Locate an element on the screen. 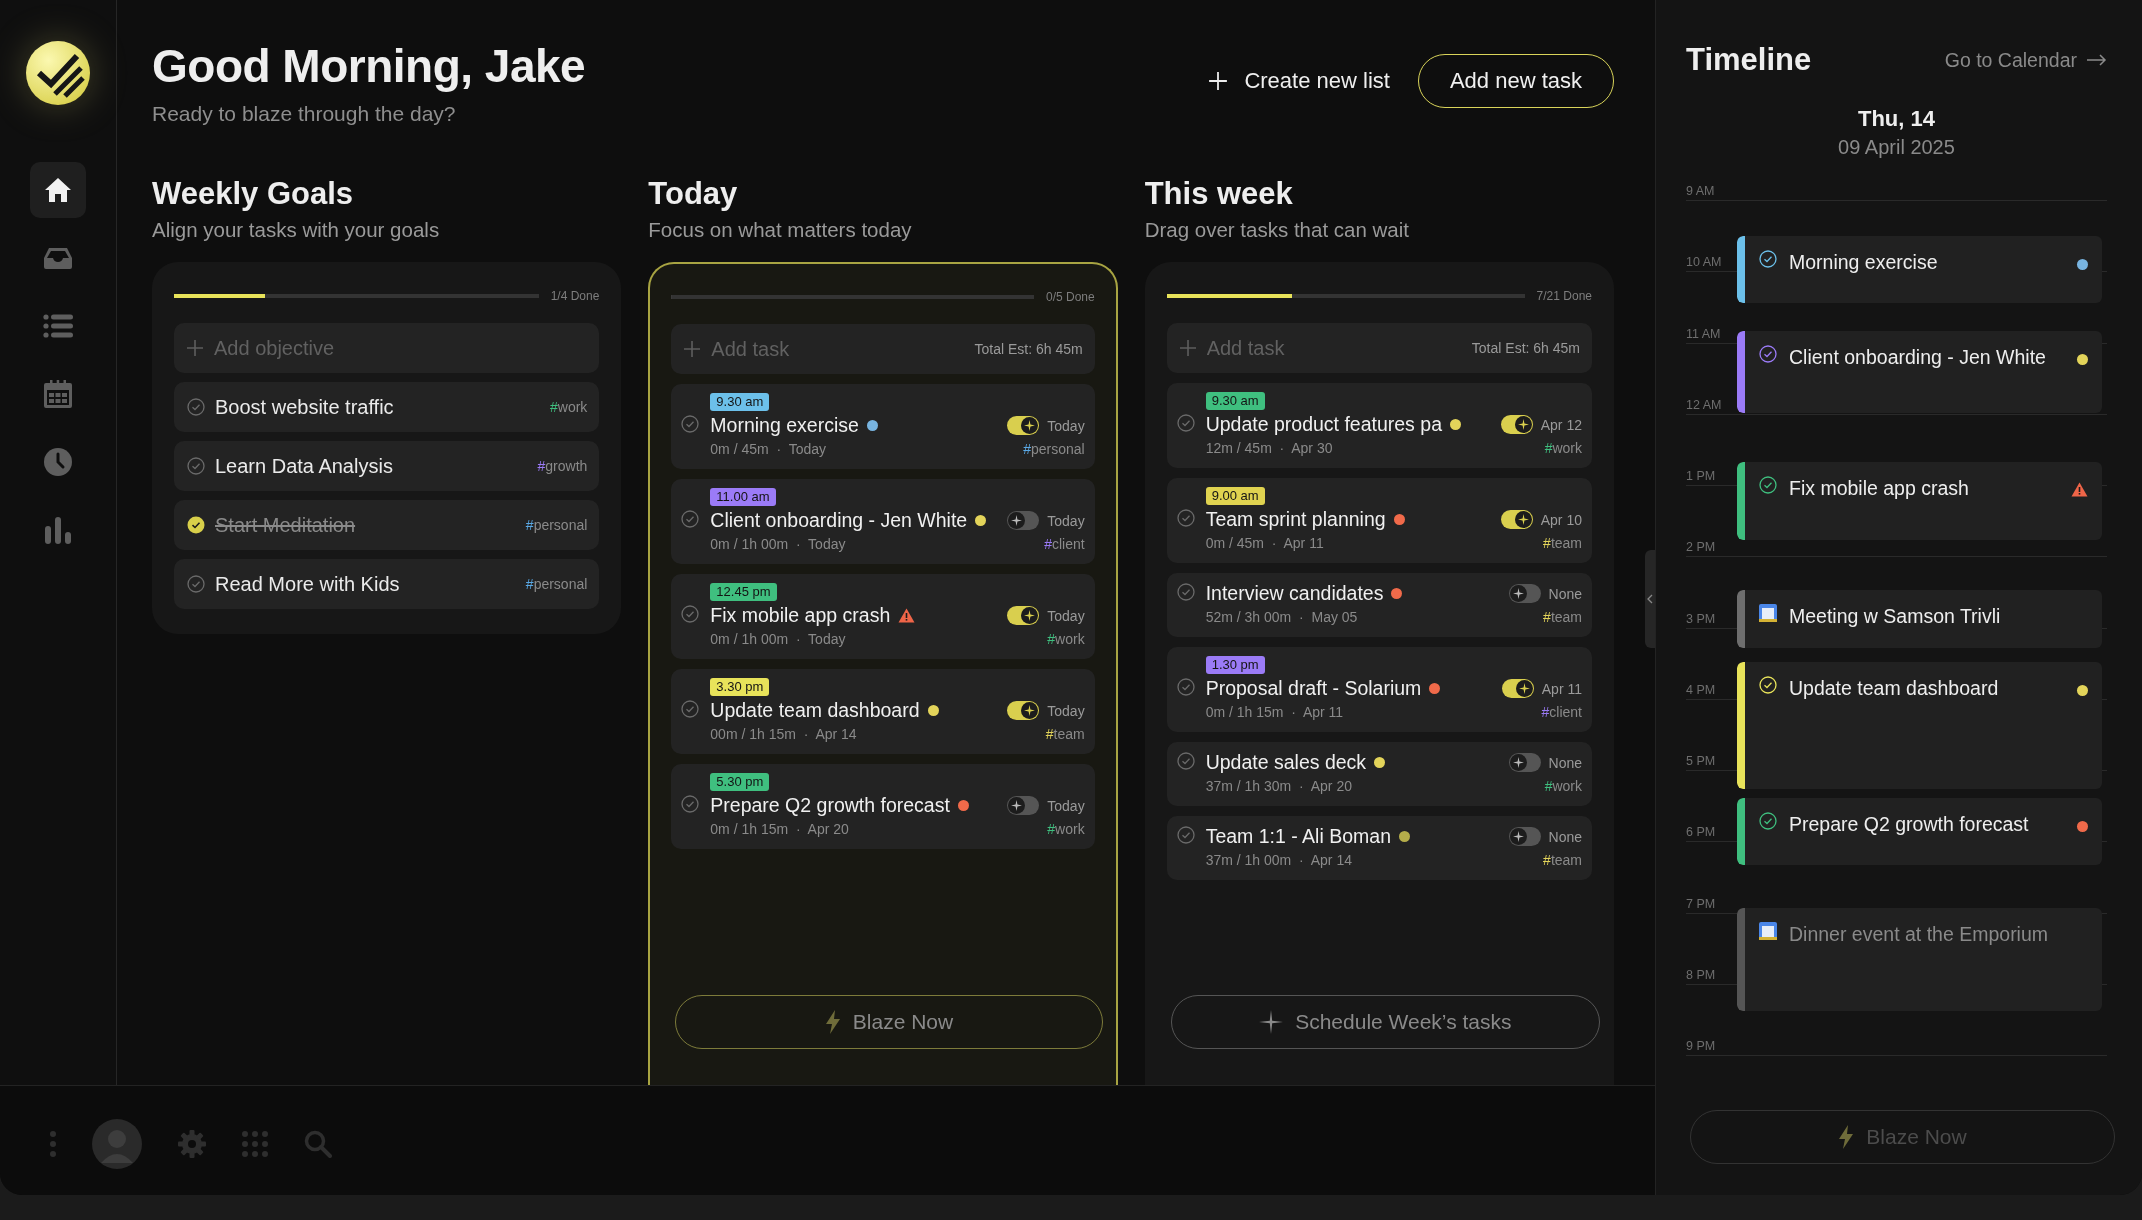  task-title: Update product features pa is located at coordinates (1323, 424).